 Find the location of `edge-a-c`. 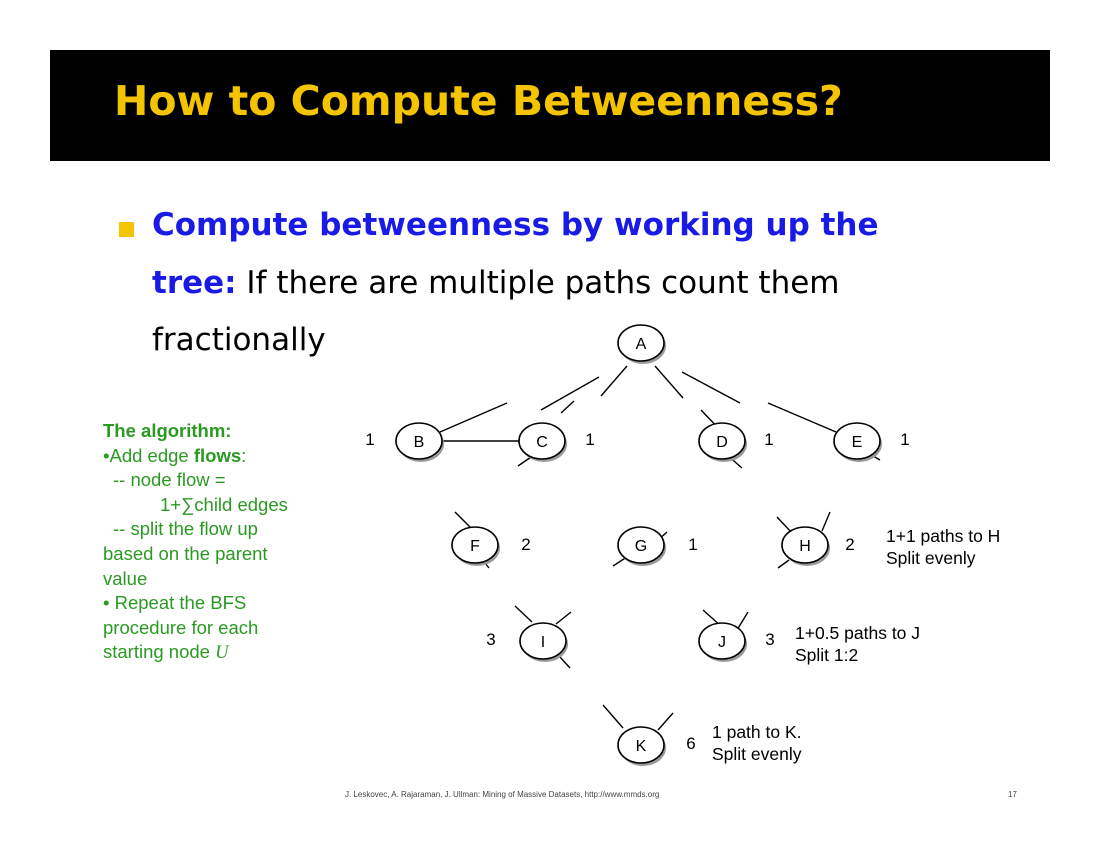

edge-a-c is located at coordinates (614, 381).